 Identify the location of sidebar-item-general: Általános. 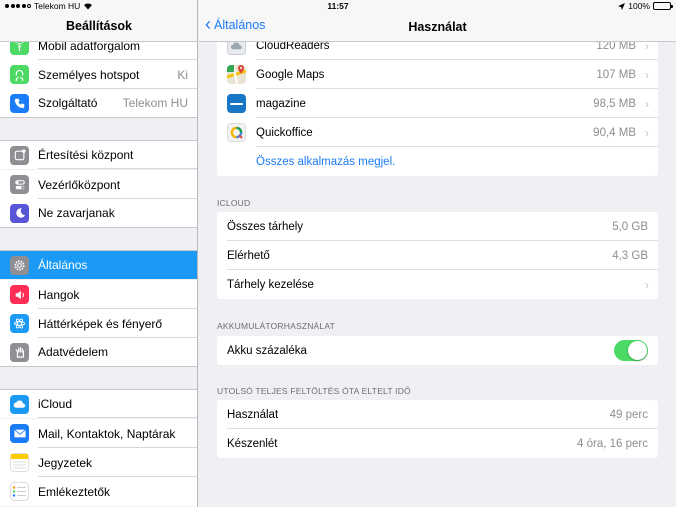
(98, 264).